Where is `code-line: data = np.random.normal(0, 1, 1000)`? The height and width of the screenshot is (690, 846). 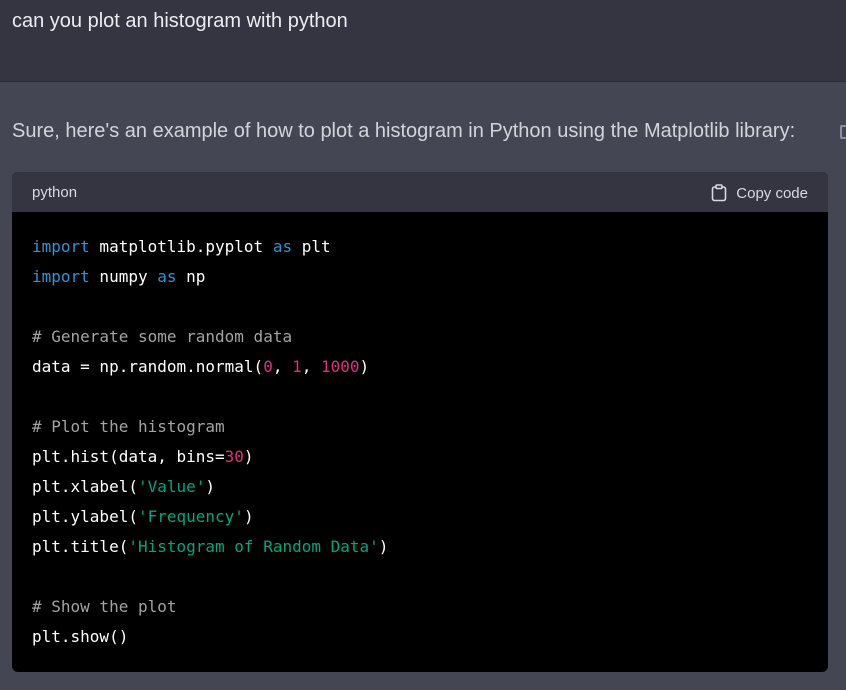
code-line: data = np.random.normal(0, 1, 1000) is located at coordinates (210, 367).